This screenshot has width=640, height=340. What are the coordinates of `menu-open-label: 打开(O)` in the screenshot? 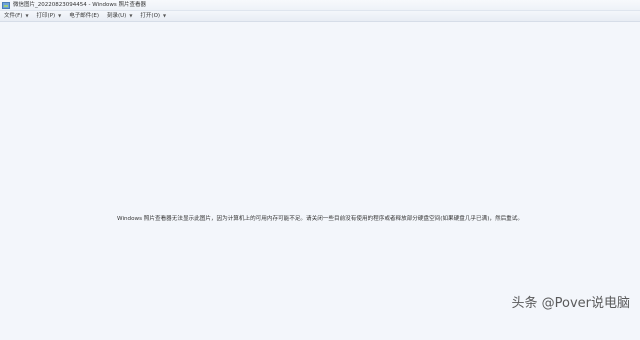 It's located at (150, 16).